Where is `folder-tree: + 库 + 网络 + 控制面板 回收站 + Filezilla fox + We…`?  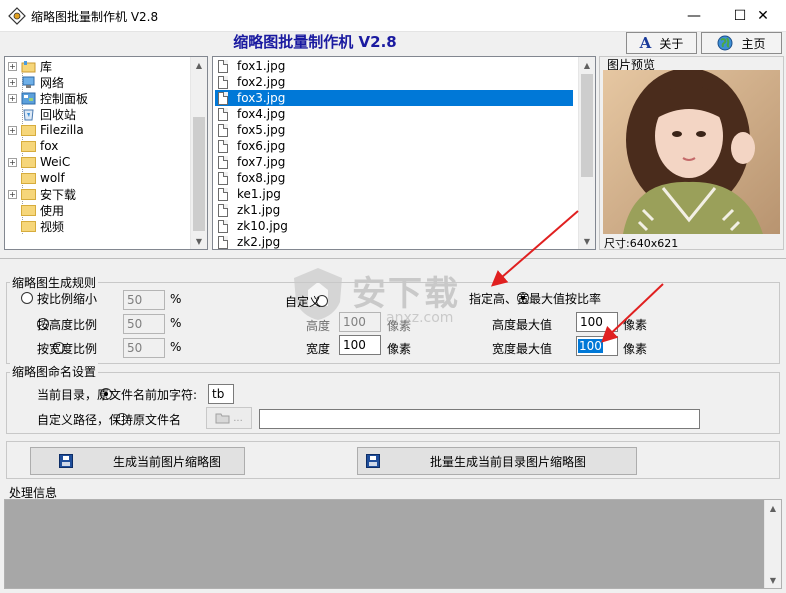 folder-tree: + 库 + 网络 + 控制面板 回收站 + Filezilla fox + We… is located at coordinates (106, 153).